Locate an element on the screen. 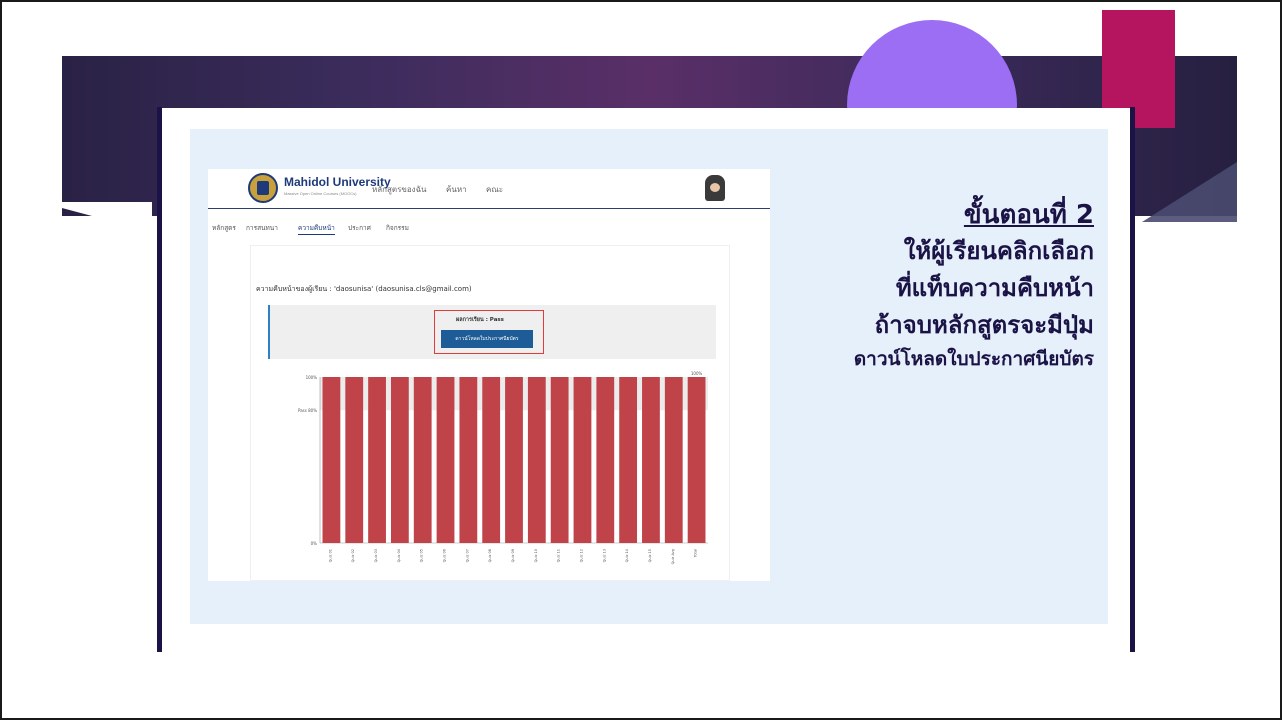  x-tick-label: Quiz 12 is located at coordinates (581, 555).